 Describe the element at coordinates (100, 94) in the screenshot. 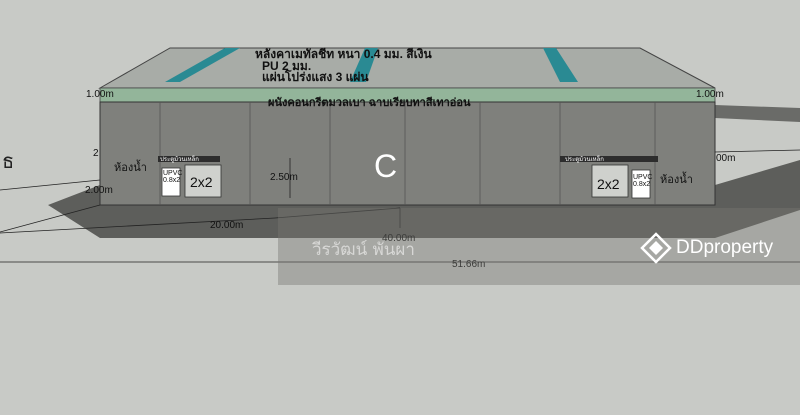

I see `dim-1m-left: 1.00m` at that location.